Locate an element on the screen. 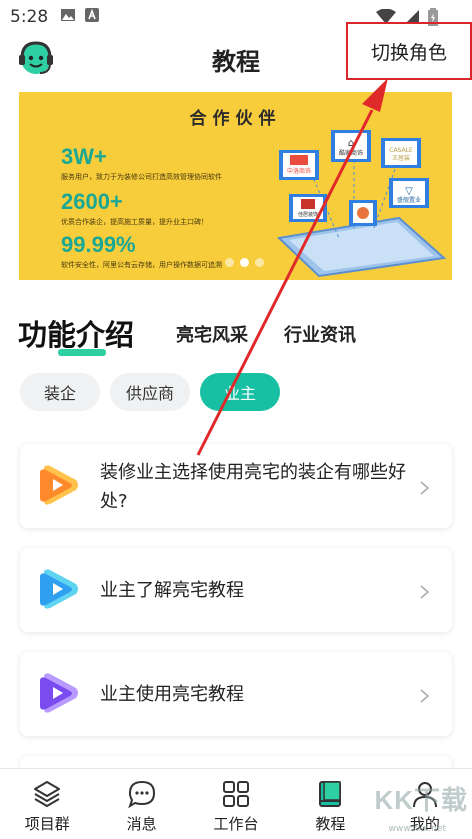 This screenshot has height=839, width=472. tab-features: 功能介绍 is located at coordinates (76, 333).